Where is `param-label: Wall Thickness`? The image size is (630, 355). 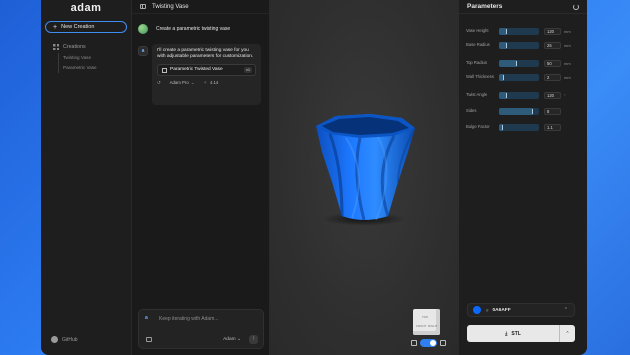 param-label: Wall Thickness is located at coordinates (480, 76).